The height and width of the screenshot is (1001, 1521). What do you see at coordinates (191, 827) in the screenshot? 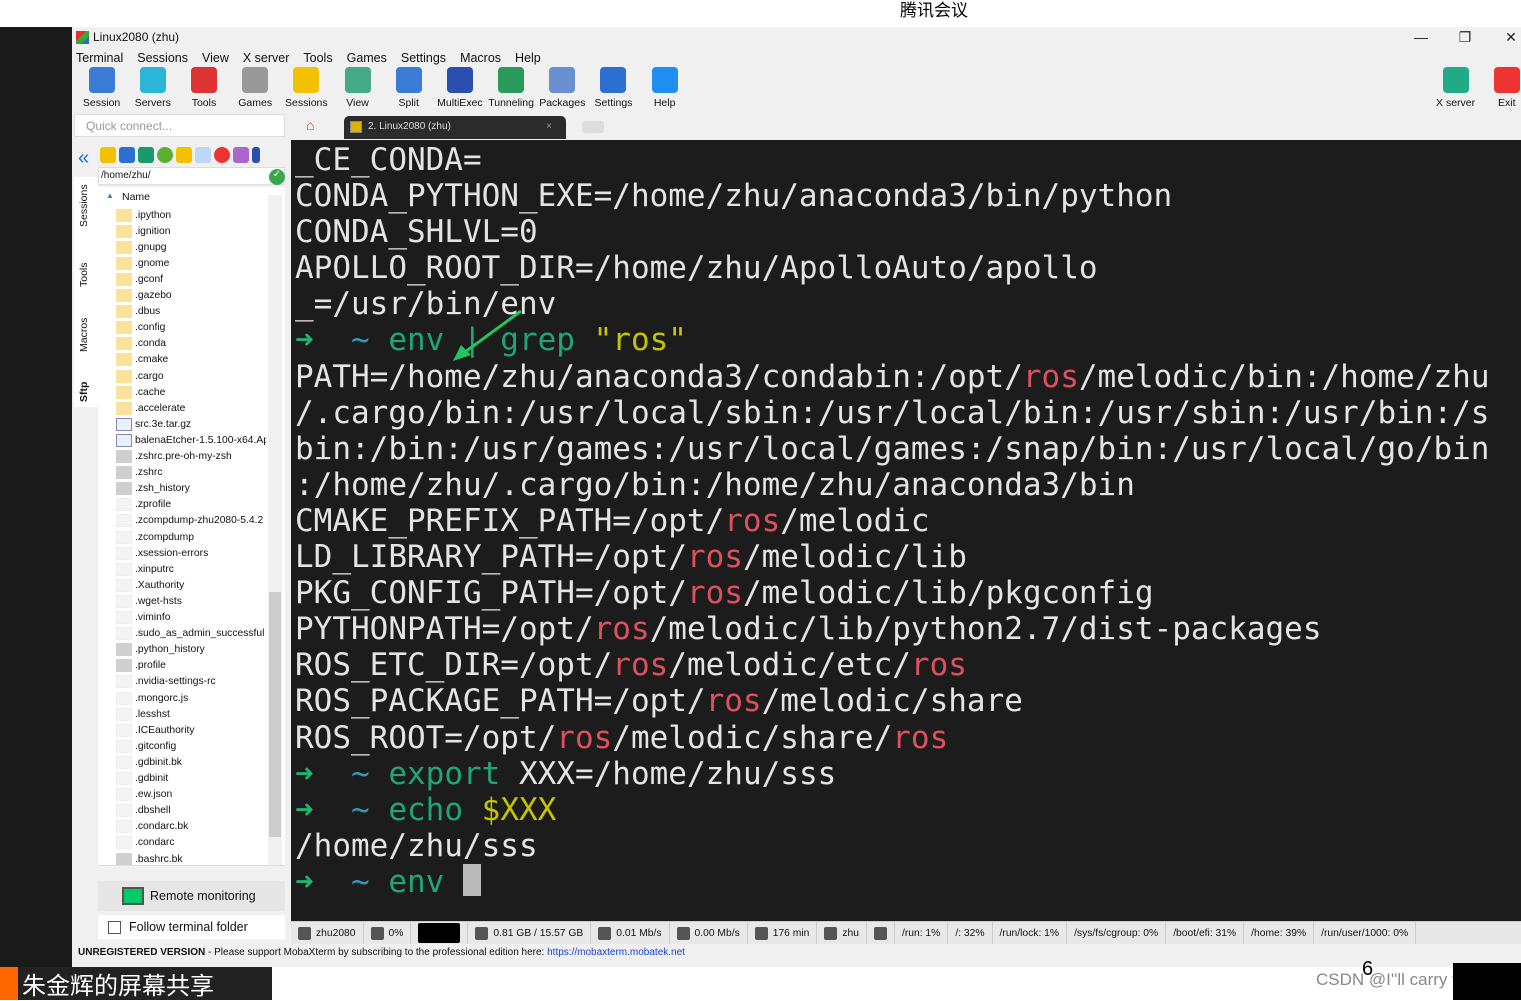
I see `file-row: .condarc.bk` at bounding box center [191, 827].